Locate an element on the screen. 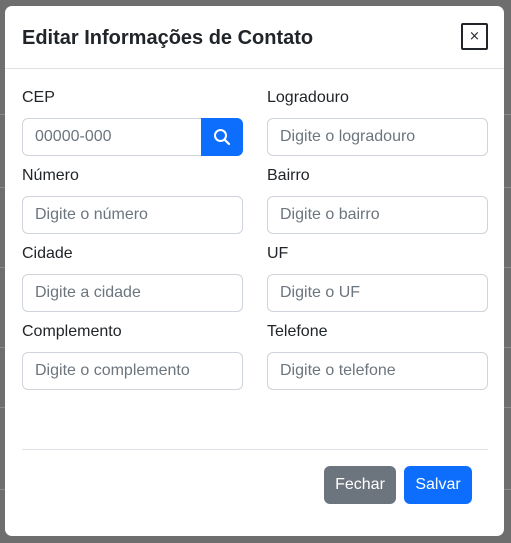 The height and width of the screenshot is (543, 511). telefone-input is located at coordinates (377, 371).